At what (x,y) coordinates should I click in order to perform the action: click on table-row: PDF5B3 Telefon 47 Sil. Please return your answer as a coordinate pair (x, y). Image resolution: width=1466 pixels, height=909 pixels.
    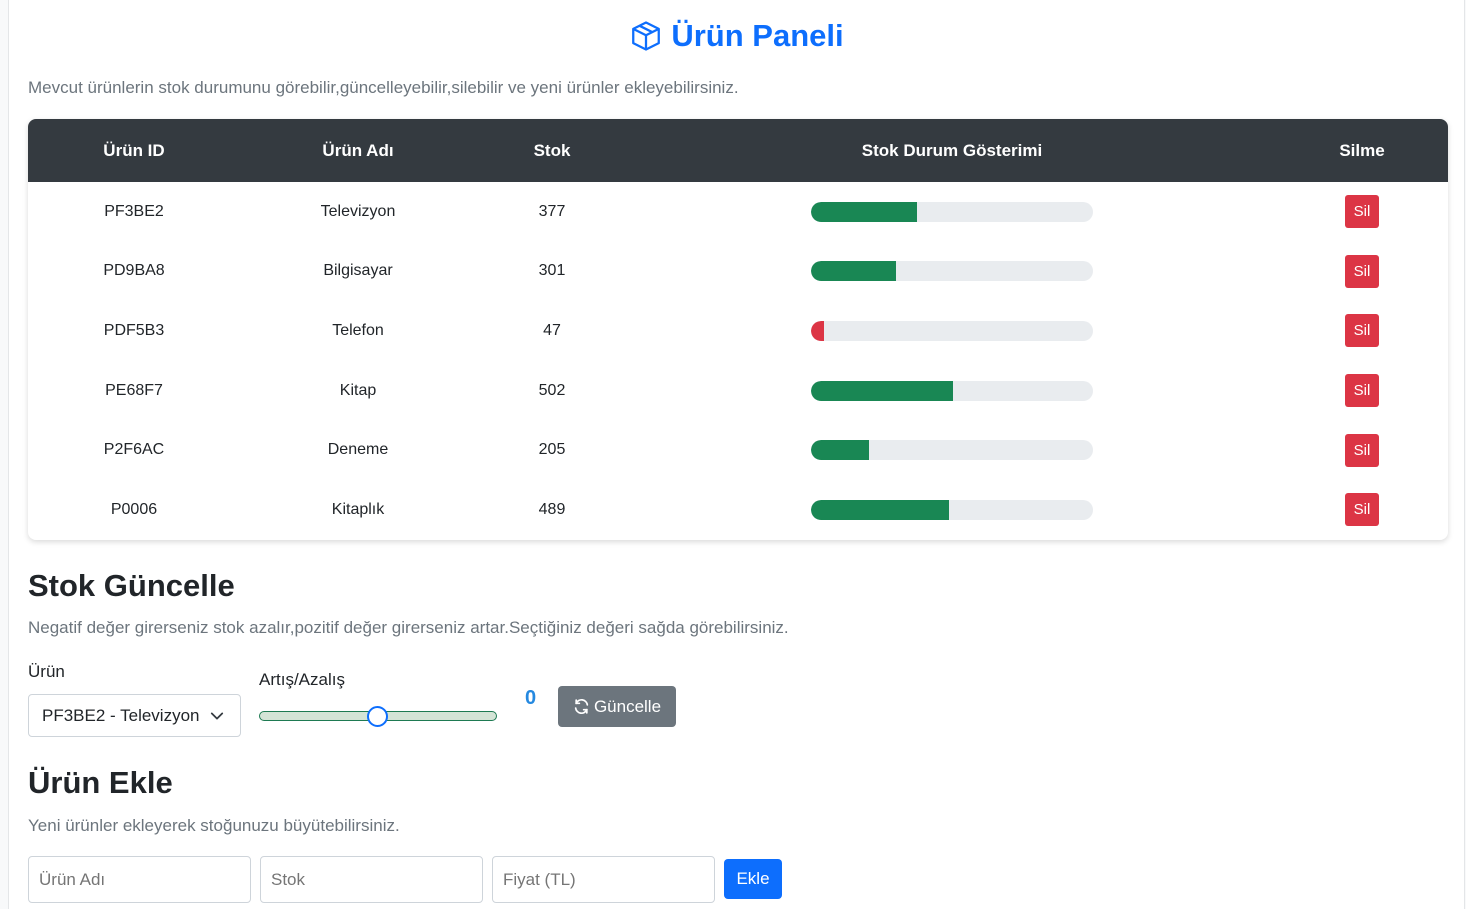
    Looking at the image, I should click on (738, 331).